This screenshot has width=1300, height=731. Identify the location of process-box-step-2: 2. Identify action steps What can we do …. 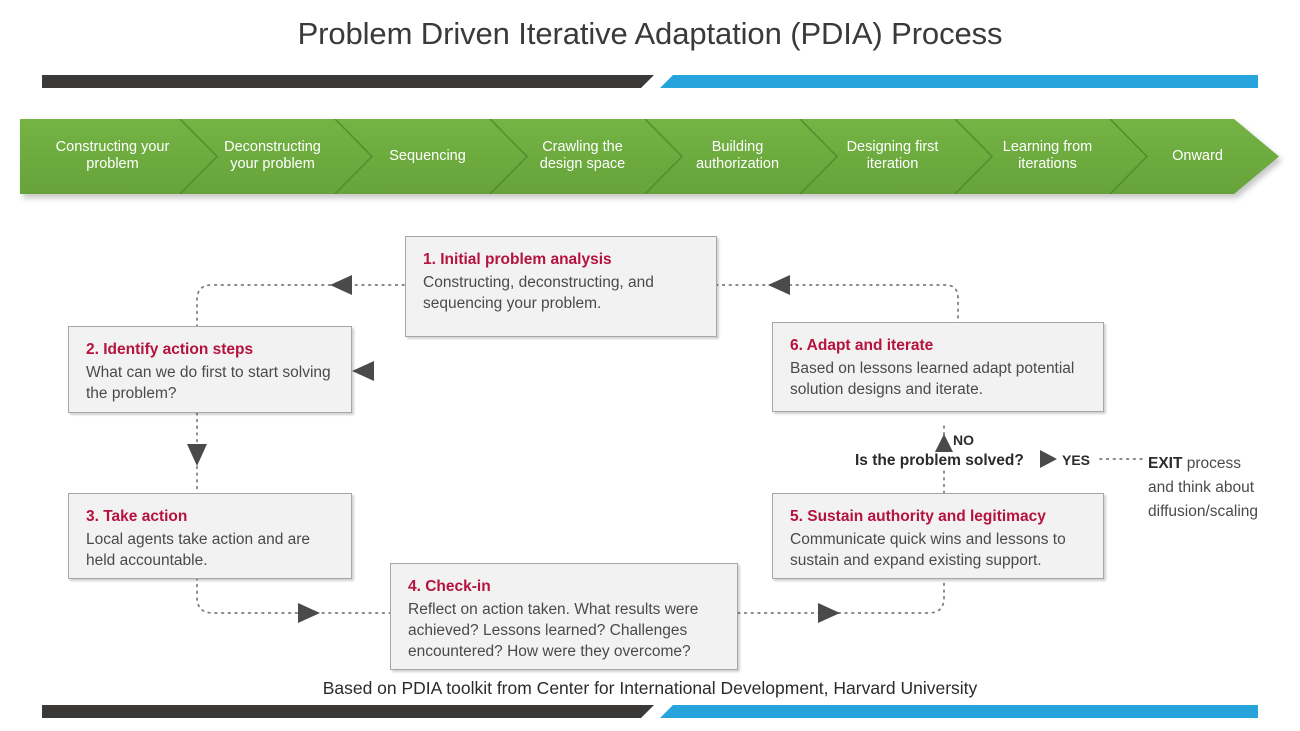
(210, 369).